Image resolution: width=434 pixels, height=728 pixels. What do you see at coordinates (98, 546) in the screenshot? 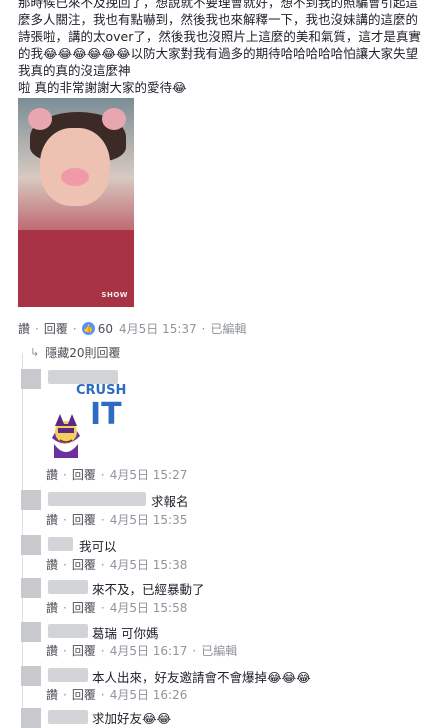
I see `reply-text: 我可以` at bounding box center [98, 546].